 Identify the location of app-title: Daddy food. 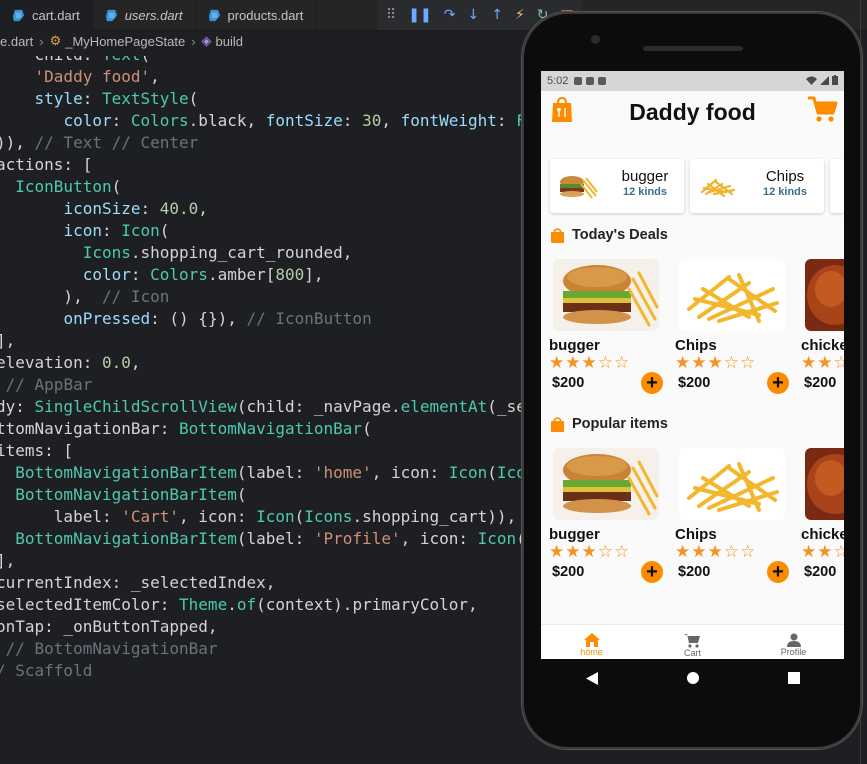
(692, 112).